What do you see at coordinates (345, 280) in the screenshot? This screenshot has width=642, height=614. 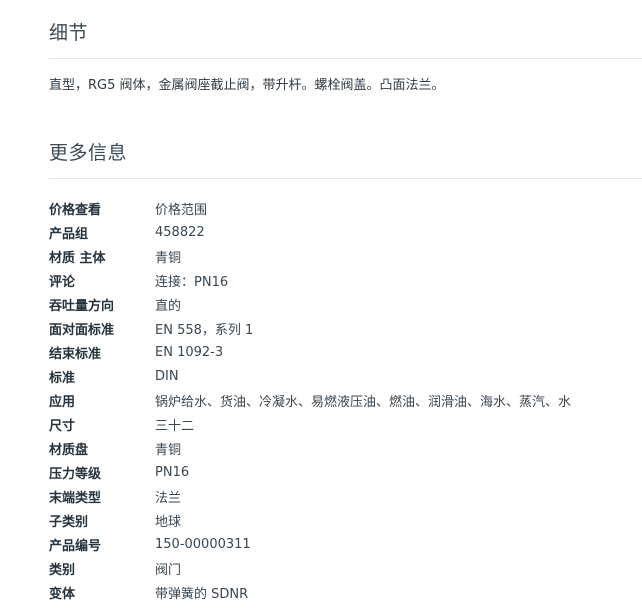 I see `spec-row: 评论 连接：PN16` at bounding box center [345, 280].